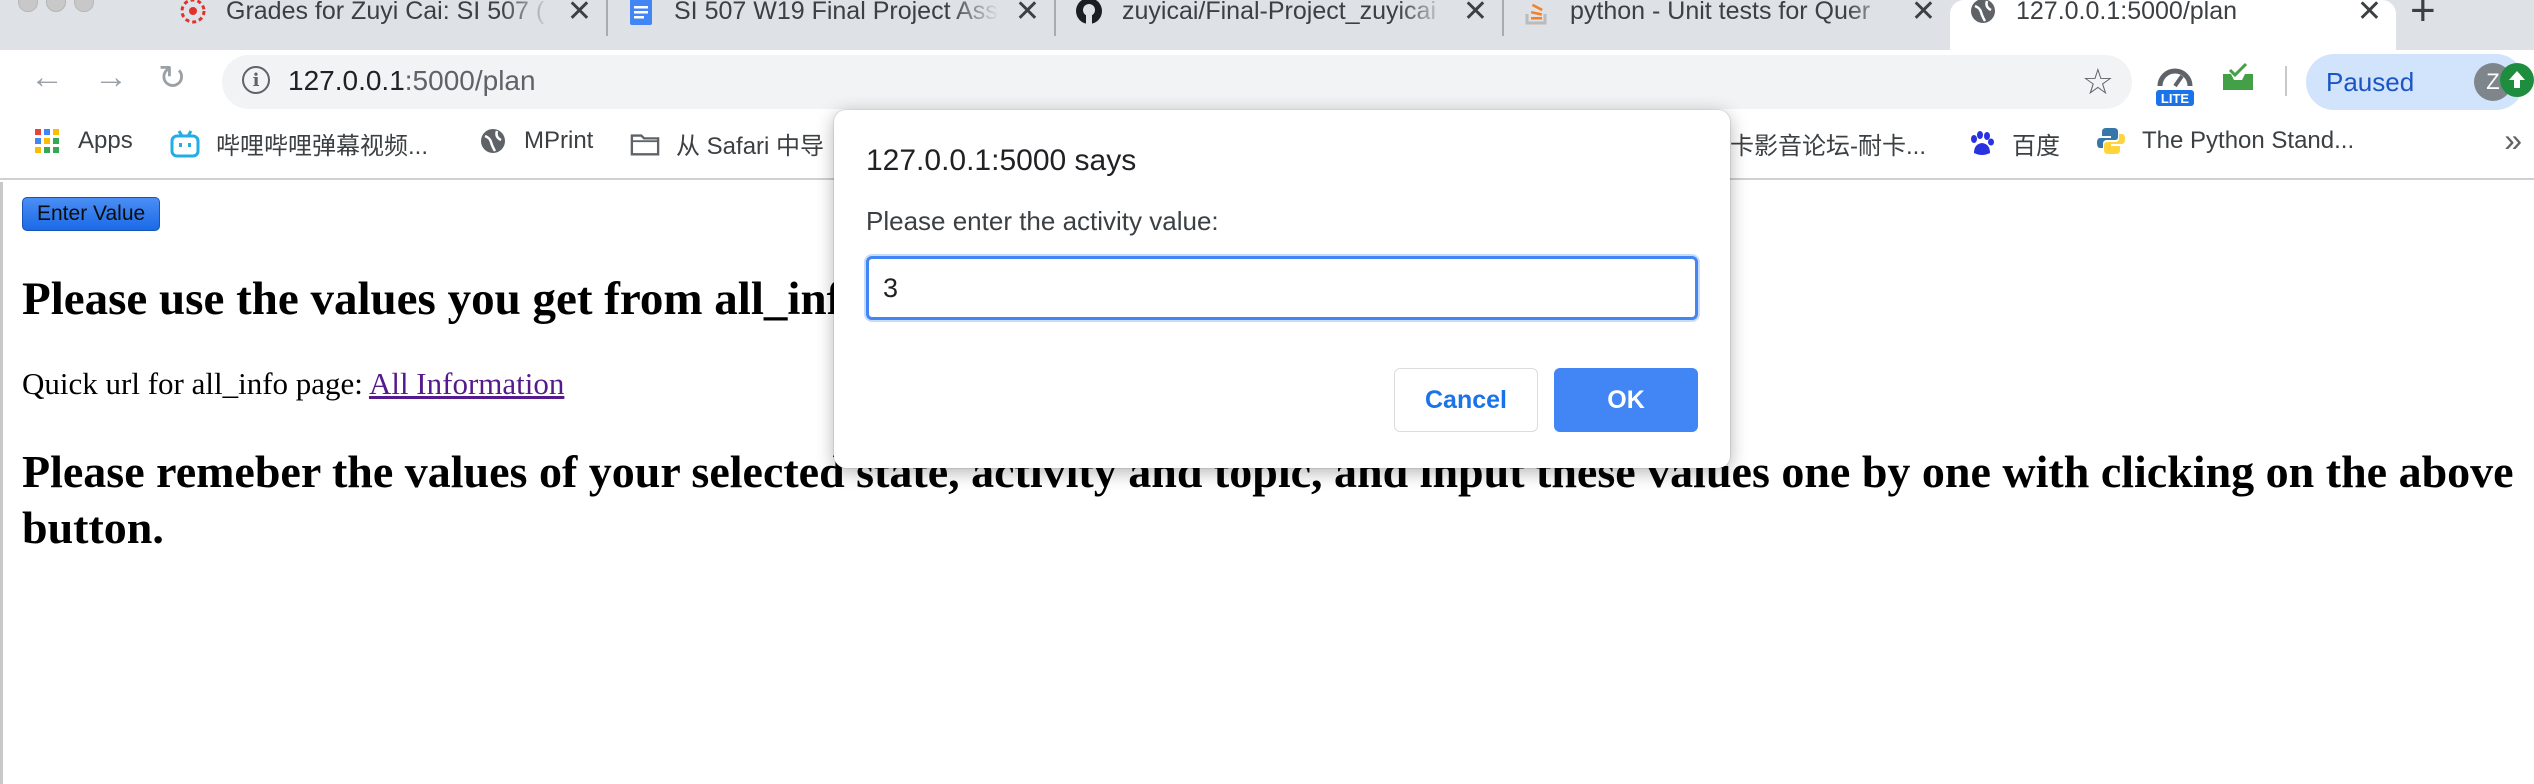 This screenshot has height=784, width=2534. What do you see at coordinates (185, 144) in the screenshot?
I see `bilibili-icon` at bounding box center [185, 144].